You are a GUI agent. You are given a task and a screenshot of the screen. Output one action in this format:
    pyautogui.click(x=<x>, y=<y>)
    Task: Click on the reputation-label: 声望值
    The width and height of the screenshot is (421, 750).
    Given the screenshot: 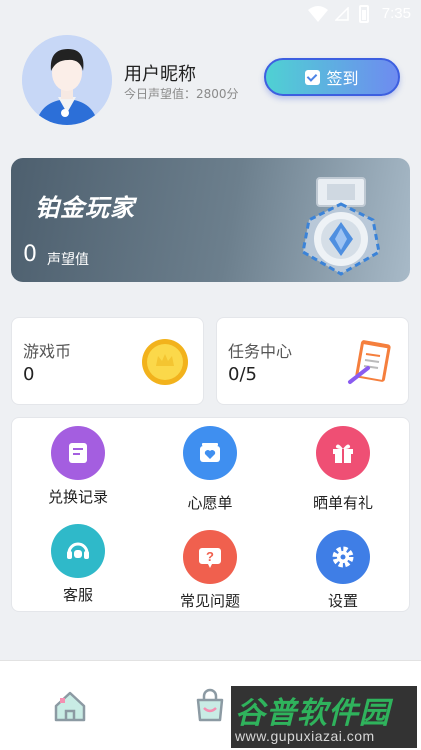 What is the action you would take?
    pyautogui.click(x=68, y=260)
    